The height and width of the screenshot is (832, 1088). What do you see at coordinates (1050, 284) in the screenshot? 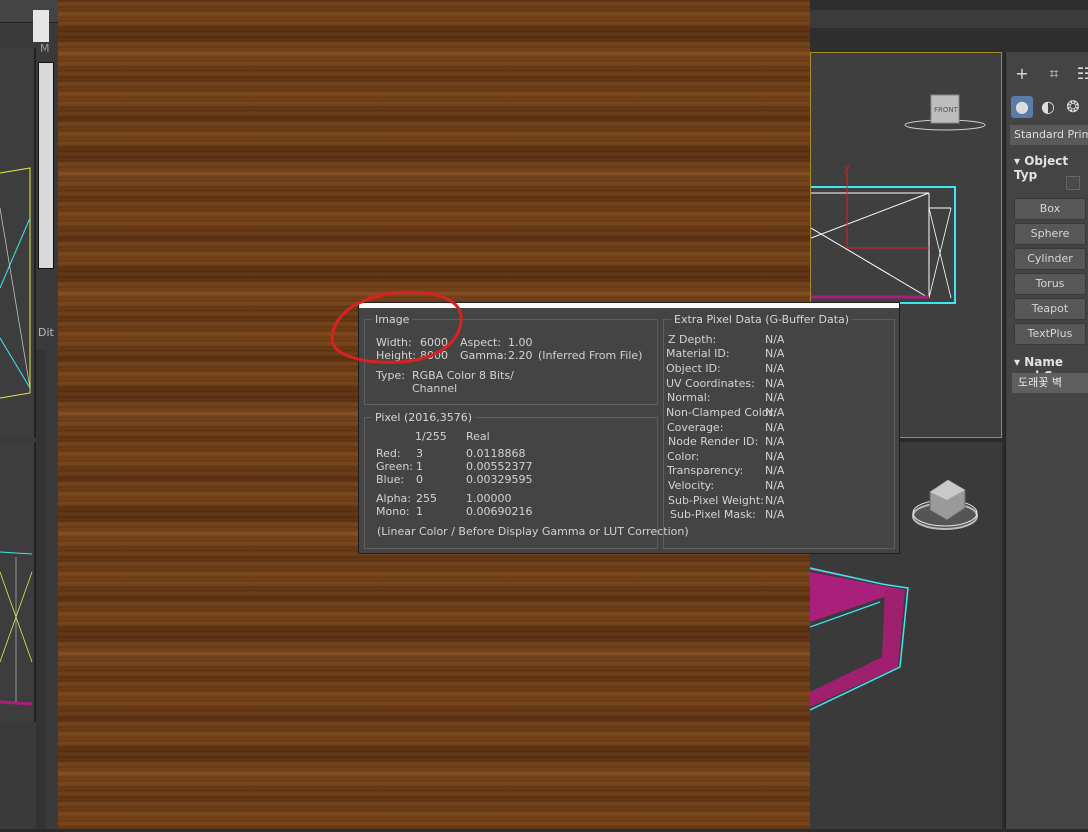
I see `torus-button: Torus` at bounding box center [1050, 284].